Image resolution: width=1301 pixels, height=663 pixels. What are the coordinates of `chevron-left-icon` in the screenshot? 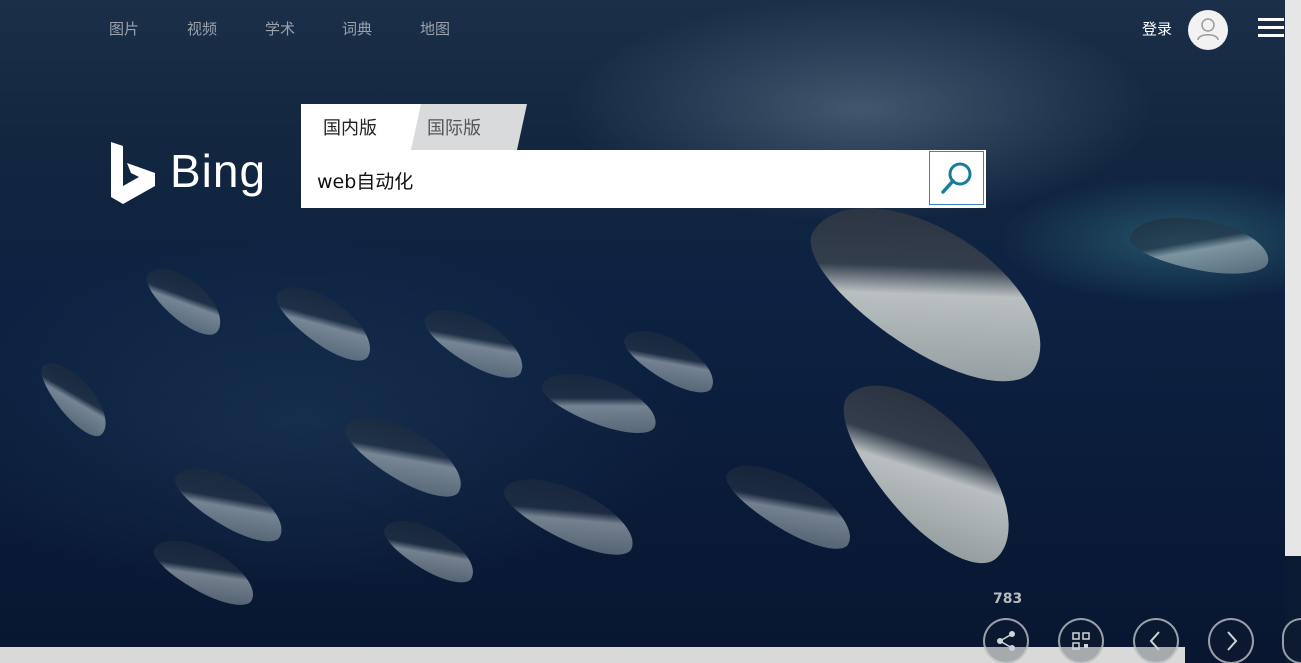 It's located at (1154, 641).